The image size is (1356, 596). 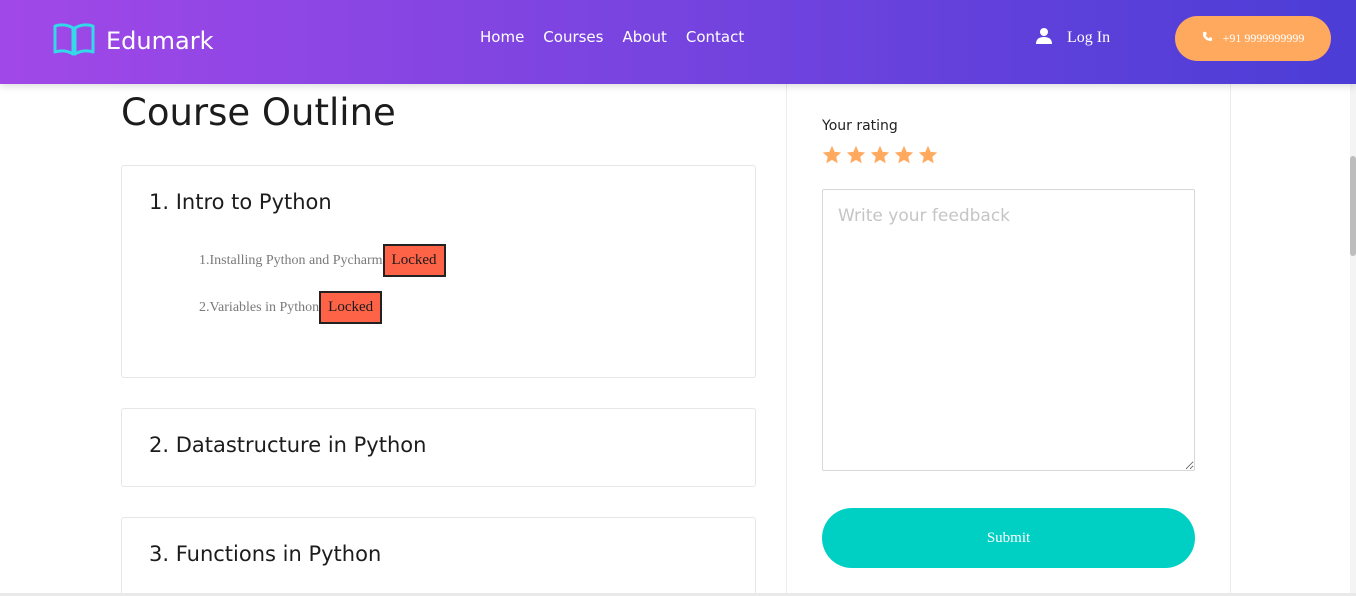 What do you see at coordinates (240, 202) in the screenshot?
I see `module-title: 1. Intro to Python` at bounding box center [240, 202].